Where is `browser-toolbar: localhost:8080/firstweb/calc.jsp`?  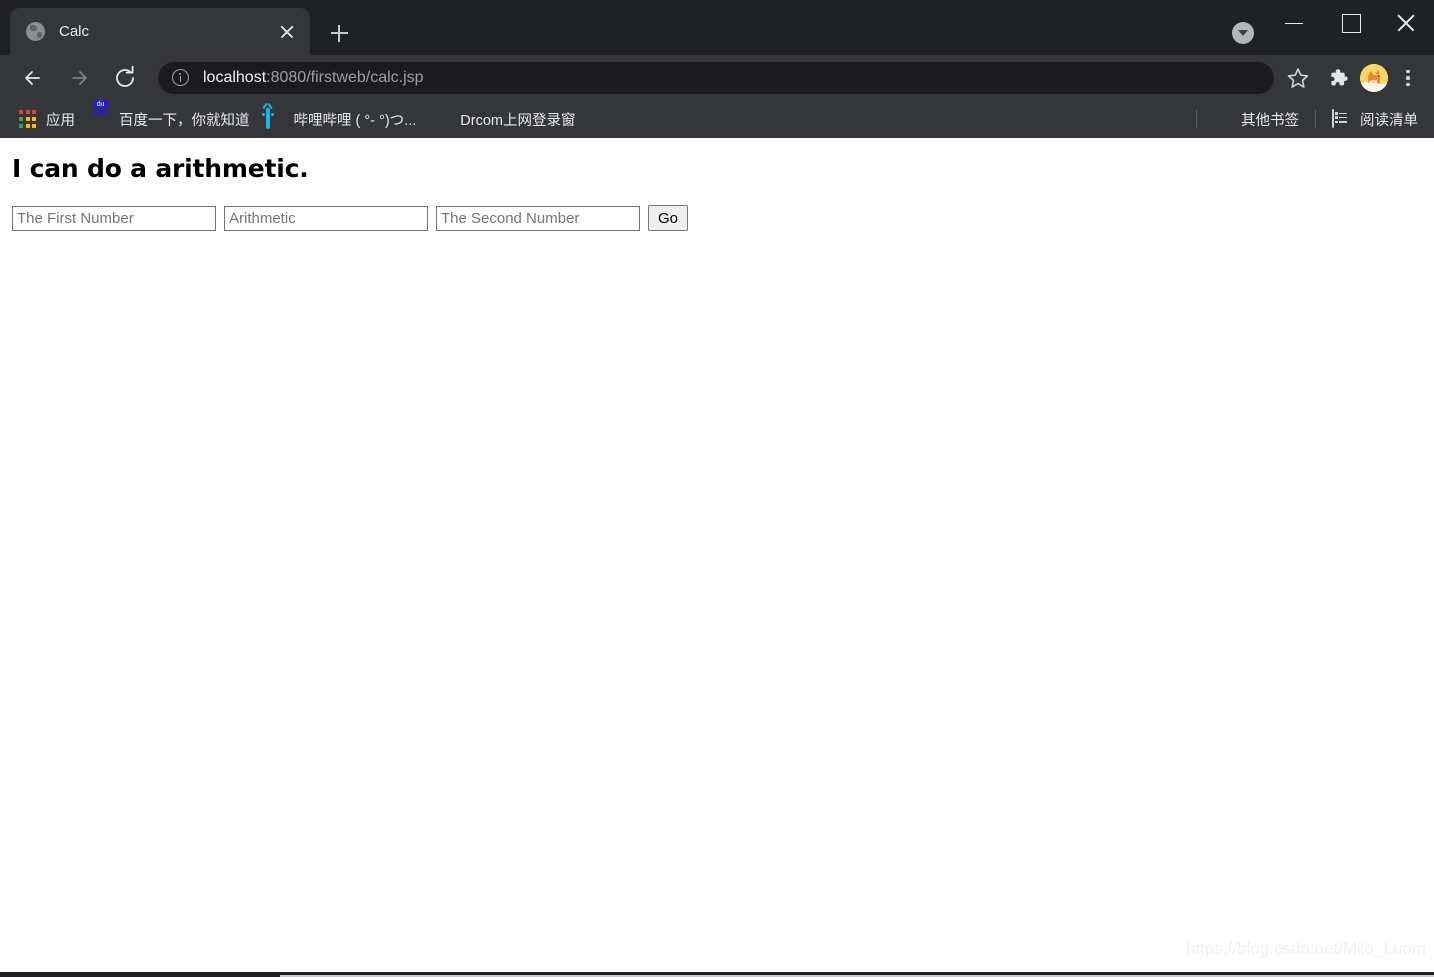 browser-toolbar: localhost:8080/firstweb/calc.jsp is located at coordinates (717, 77).